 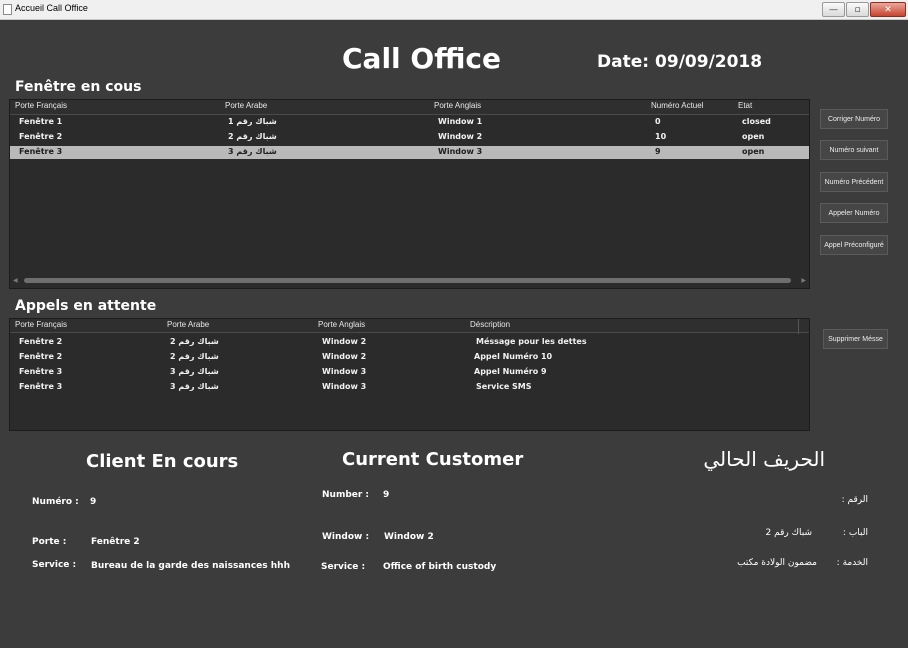 What do you see at coordinates (41, 121) in the screenshot?
I see `table-cell: Fenêtre 1` at bounding box center [41, 121].